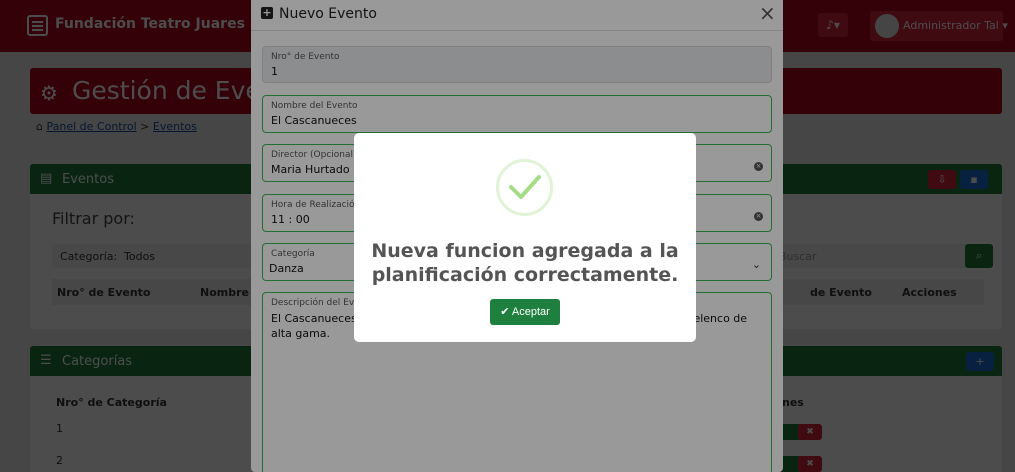 The height and width of the screenshot is (472, 1015). I want to click on success-check-icon, so click(524, 187).